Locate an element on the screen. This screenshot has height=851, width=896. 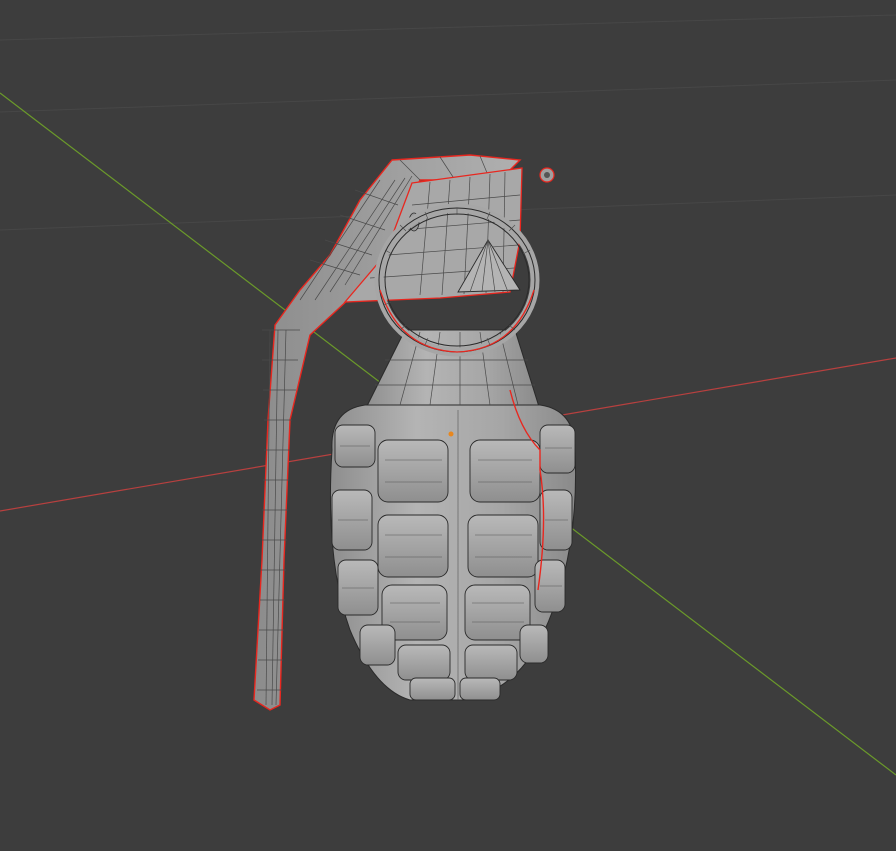
object-origin-dot is located at coordinates (451, 434).